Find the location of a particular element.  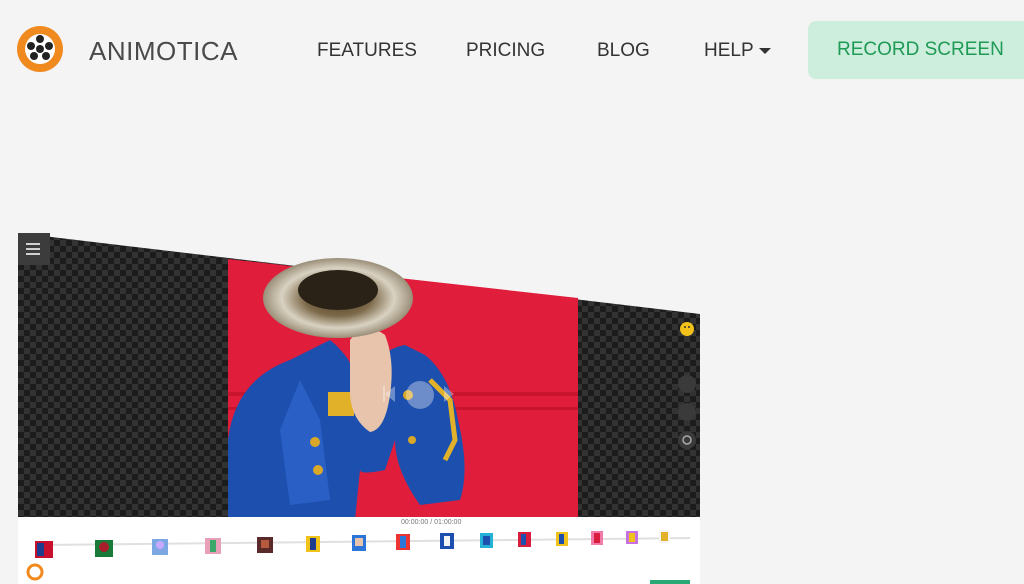

emoji-icon is located at coordinates (687, 329).